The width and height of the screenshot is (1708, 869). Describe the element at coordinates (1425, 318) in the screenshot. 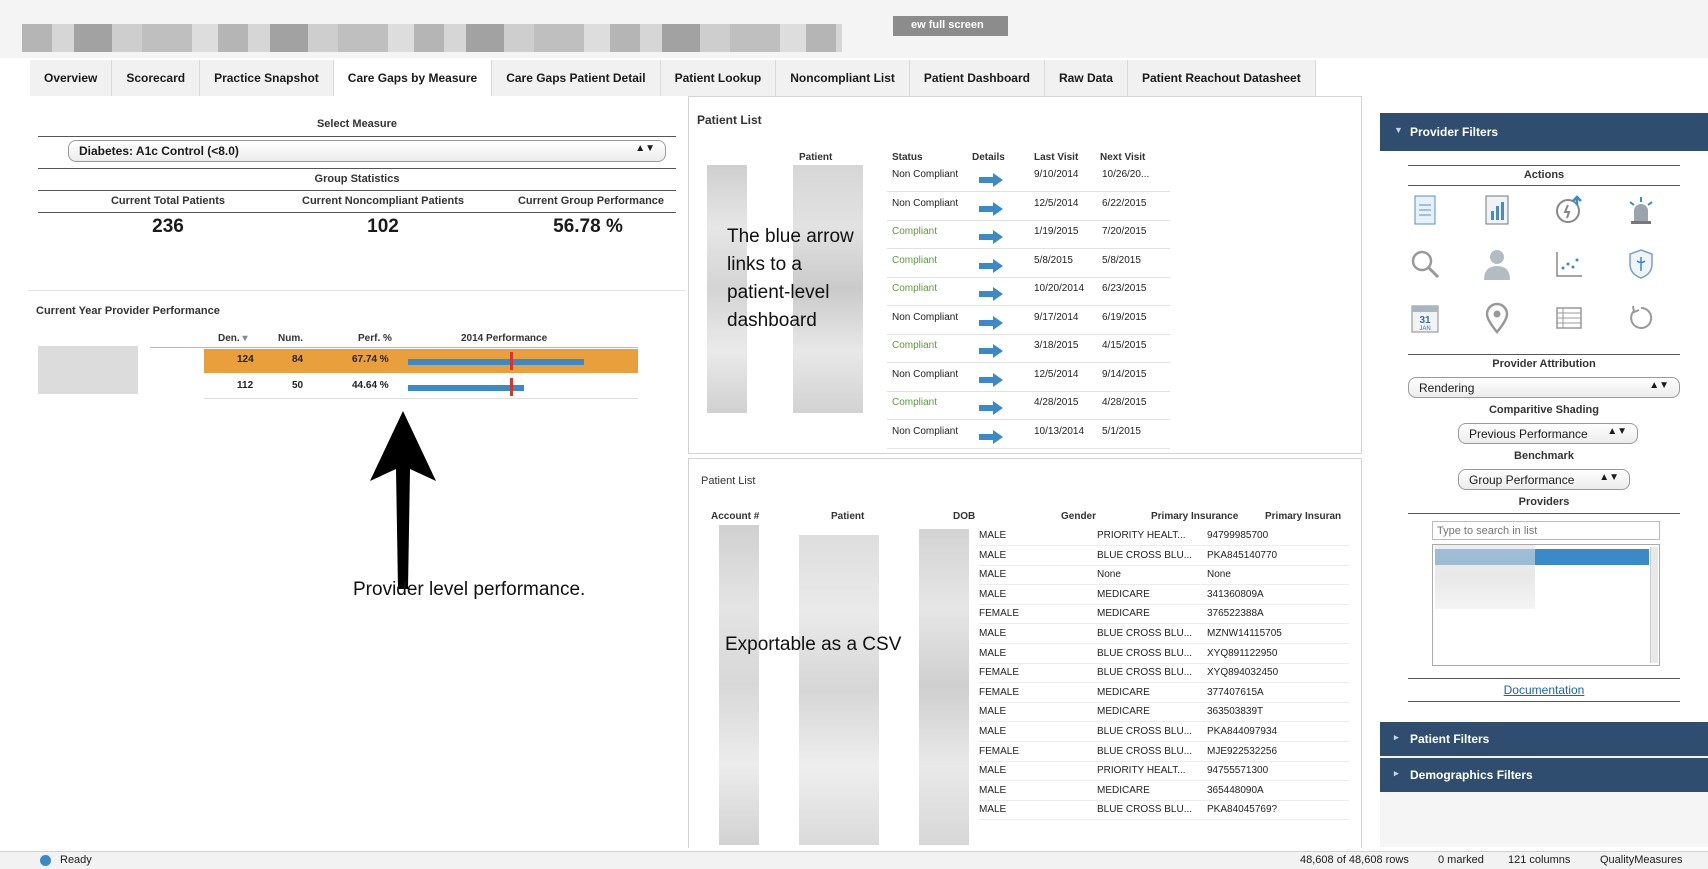

I see `calendar-icon: 31JAN` at that location.